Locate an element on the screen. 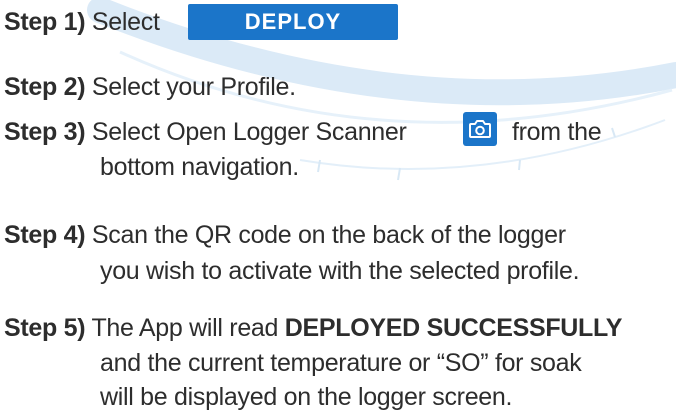 The image size is (676, 416). step-1-line: Step 1) Select is located at coordinates (82, 22).